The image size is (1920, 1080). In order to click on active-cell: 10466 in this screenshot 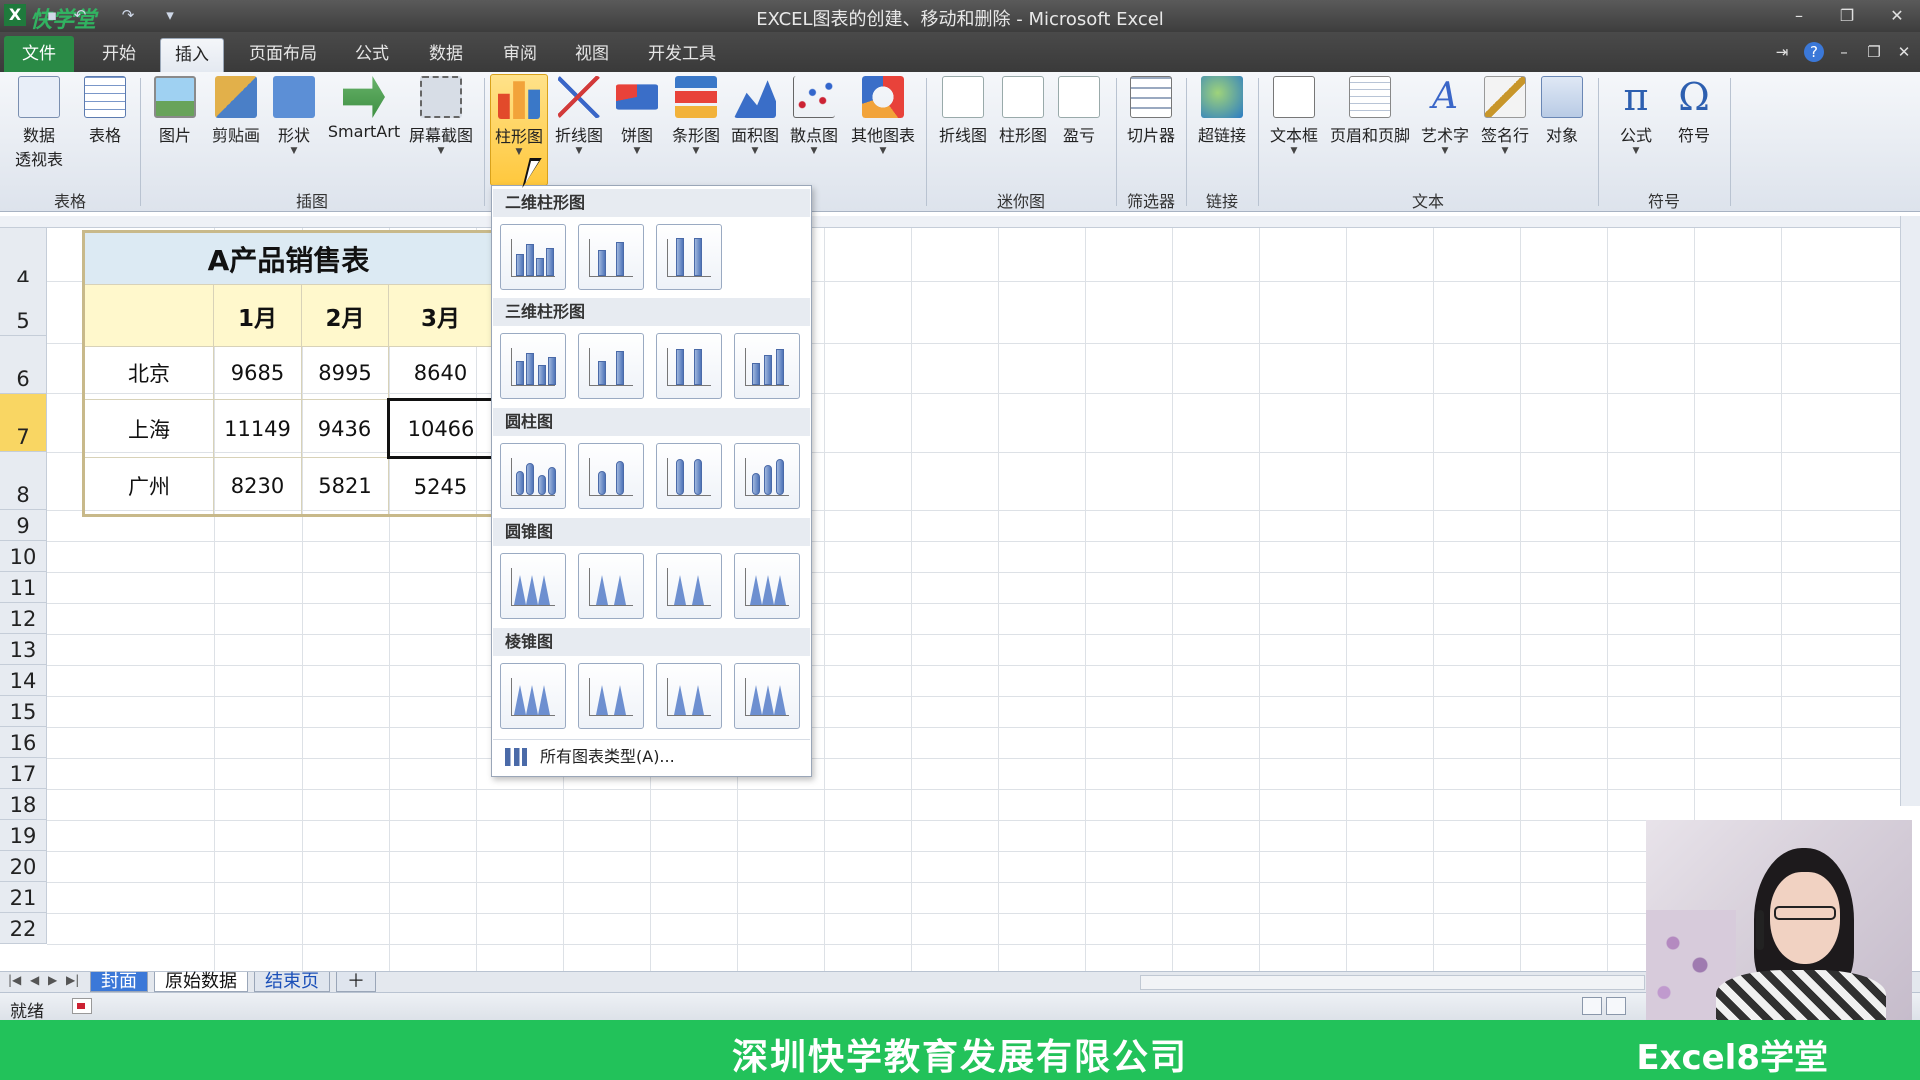, I will do `click(441, 428)`.